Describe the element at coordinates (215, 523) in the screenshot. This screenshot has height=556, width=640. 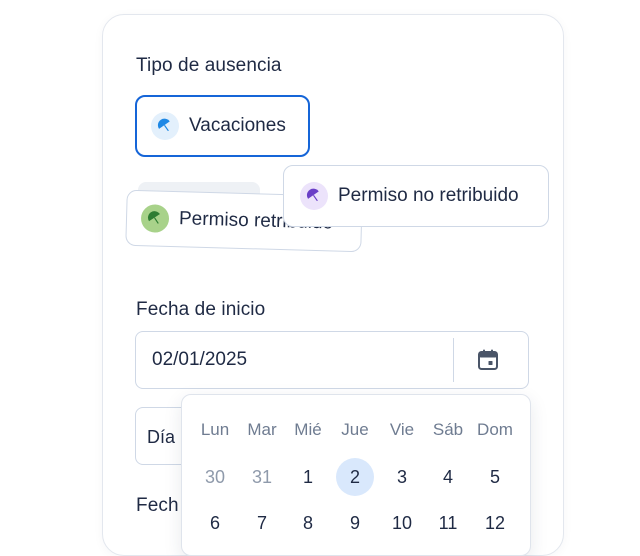
I see `calendar-day: 6` at that location.